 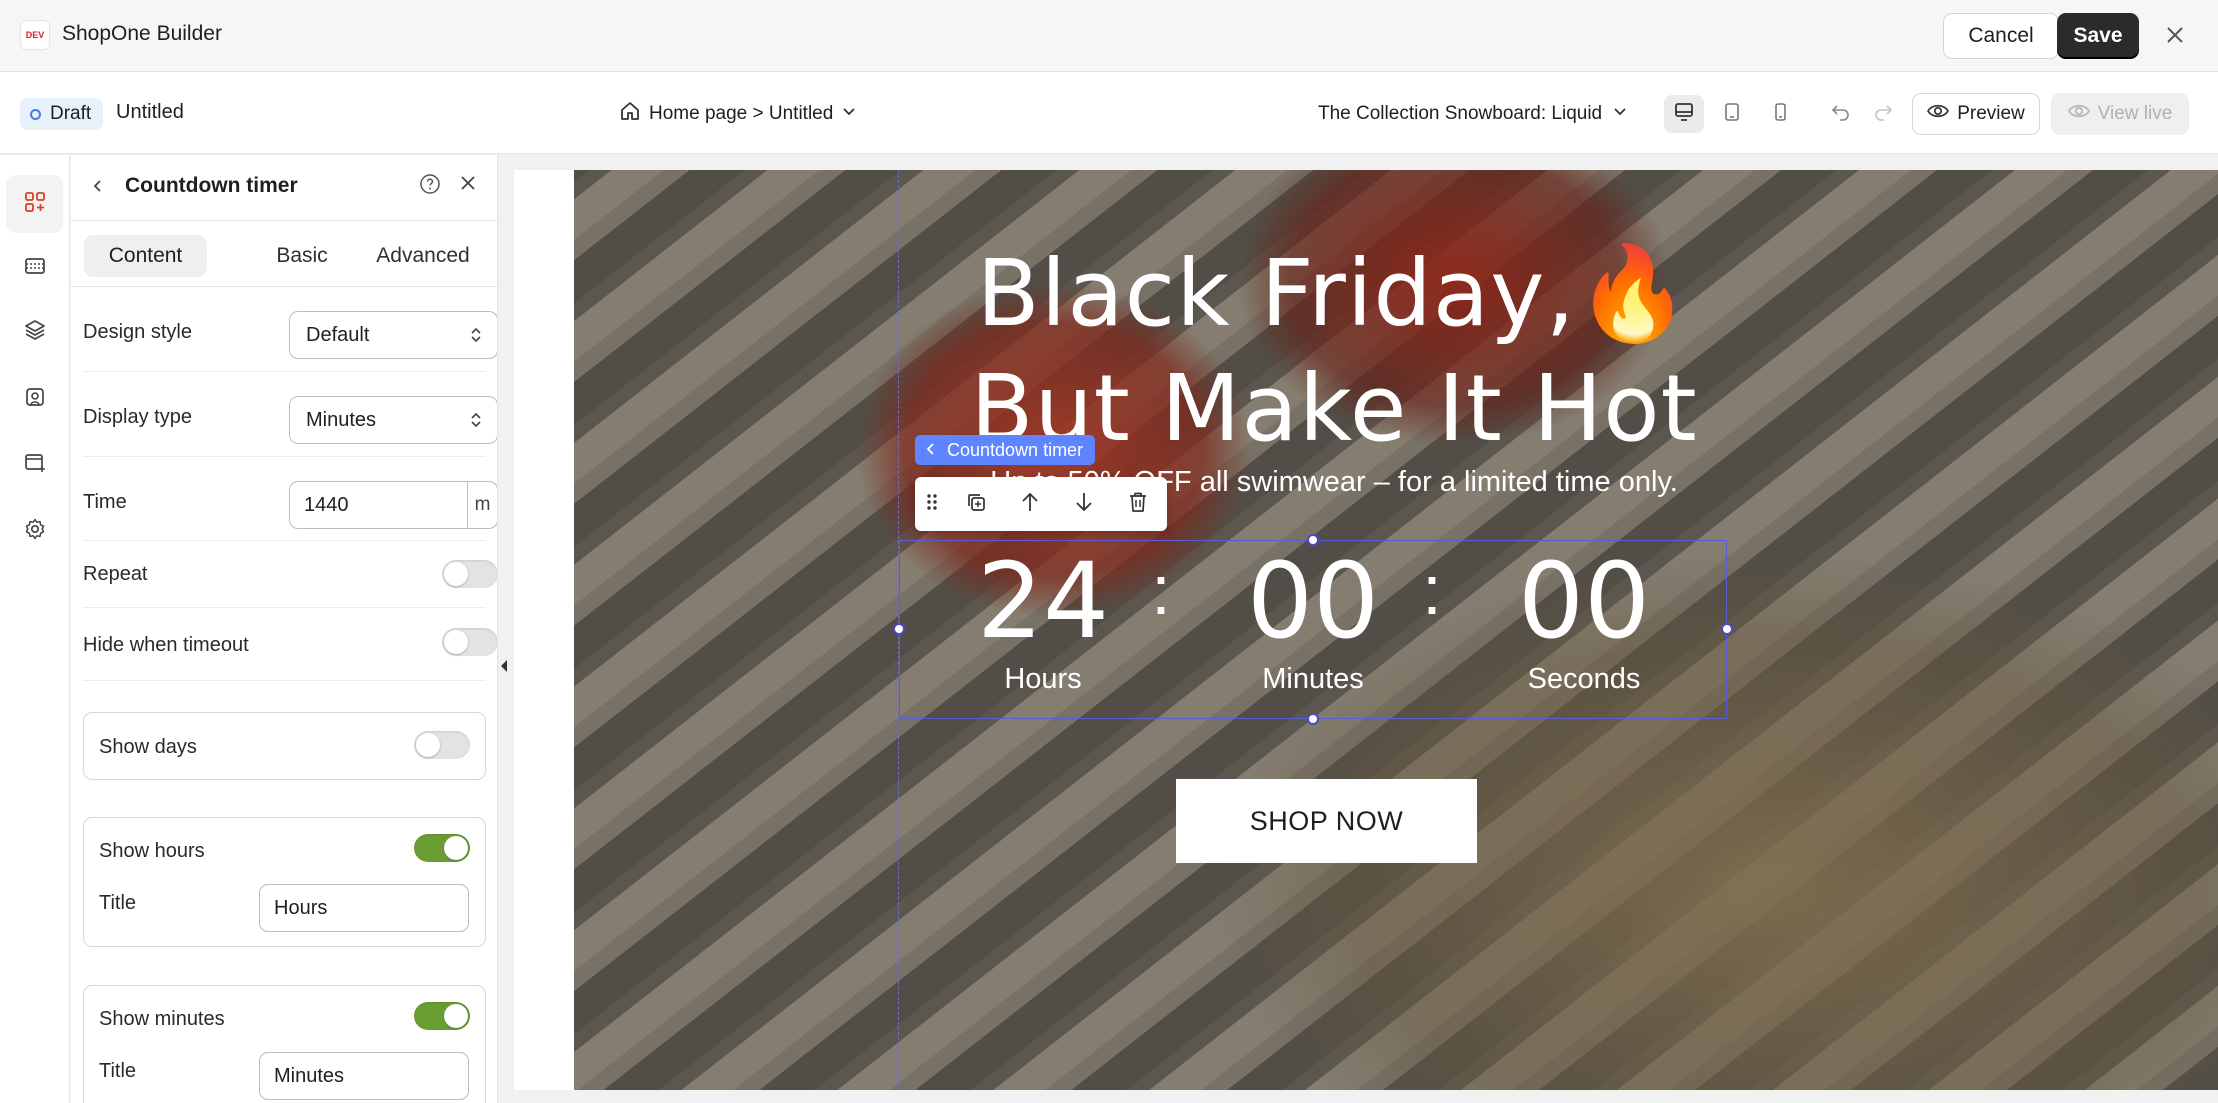 I want to click on elements-icon, so click(x=35, y=204).